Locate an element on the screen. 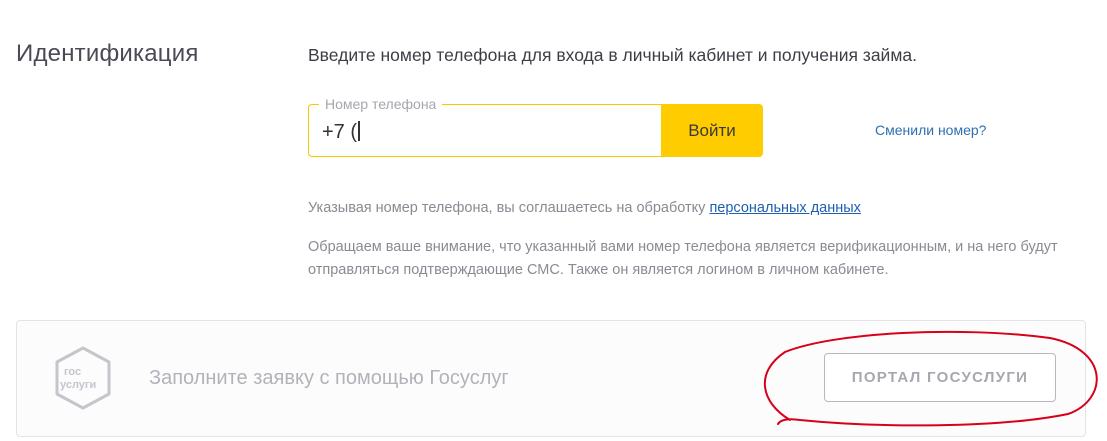  changed-number-link: Сменили номер? is located at coordinates (930, 130).